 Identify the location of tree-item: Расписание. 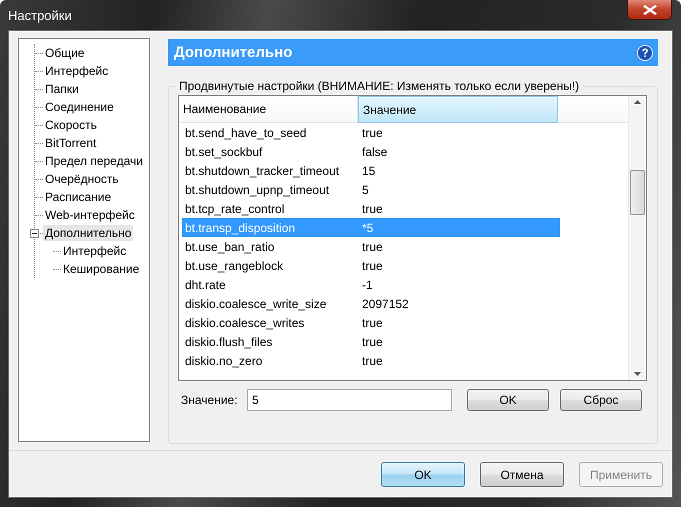
(78, 197).